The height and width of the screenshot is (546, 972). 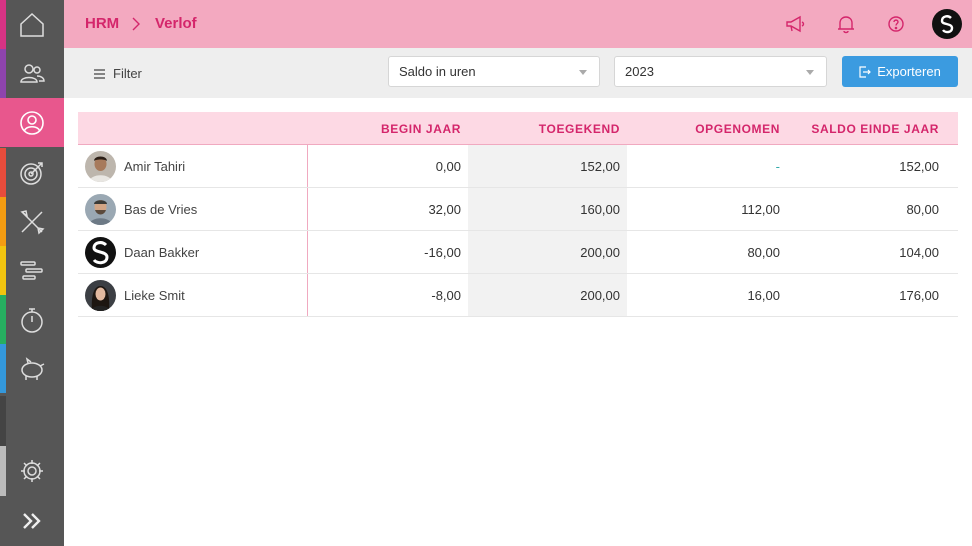 What do you see at coordinates (444, 209) in the screenshot?
I see `begin-jaar-value: 32,00` at bounding box center [444, 209].